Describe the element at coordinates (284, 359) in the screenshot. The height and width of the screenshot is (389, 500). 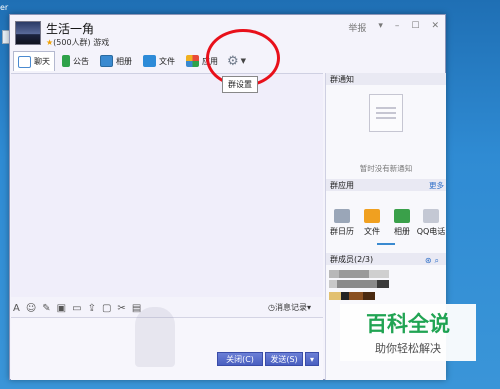
I see `send-button: 发送(S)` at that location.